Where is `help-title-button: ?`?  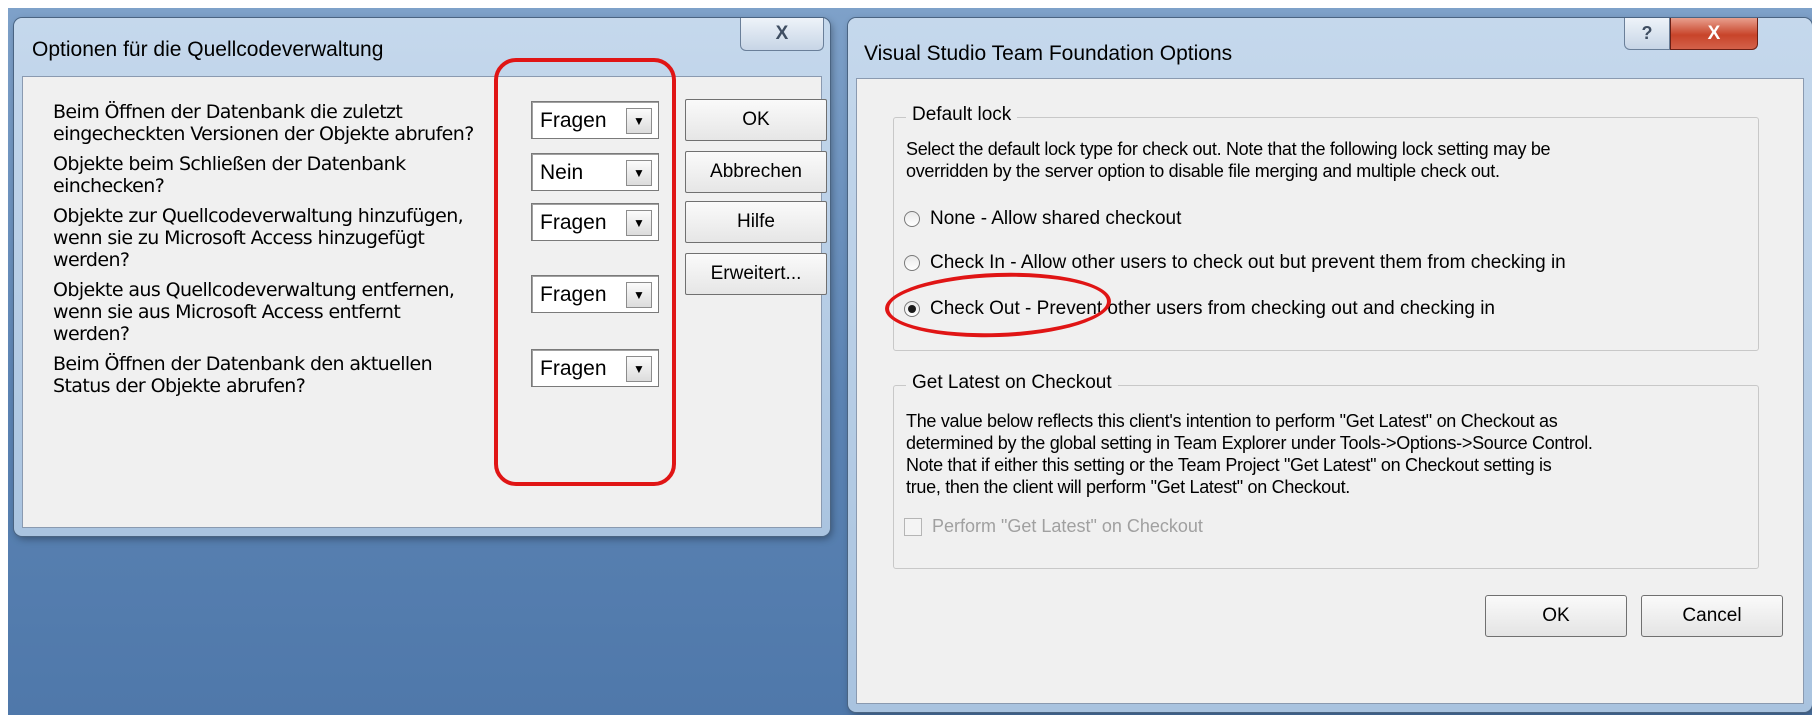 help-title-button: ? is located at coordinates (1647, 34).